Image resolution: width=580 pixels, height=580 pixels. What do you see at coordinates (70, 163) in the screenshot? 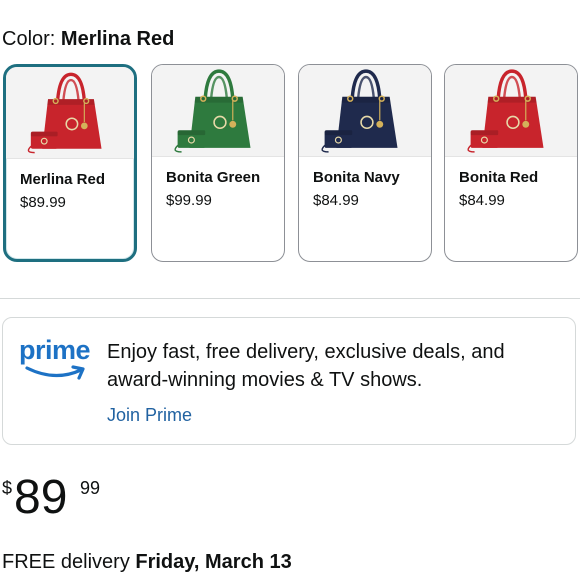
I see `swatch-merlina-red: Merlina Red $89.99` at bounding box center [70, 163].